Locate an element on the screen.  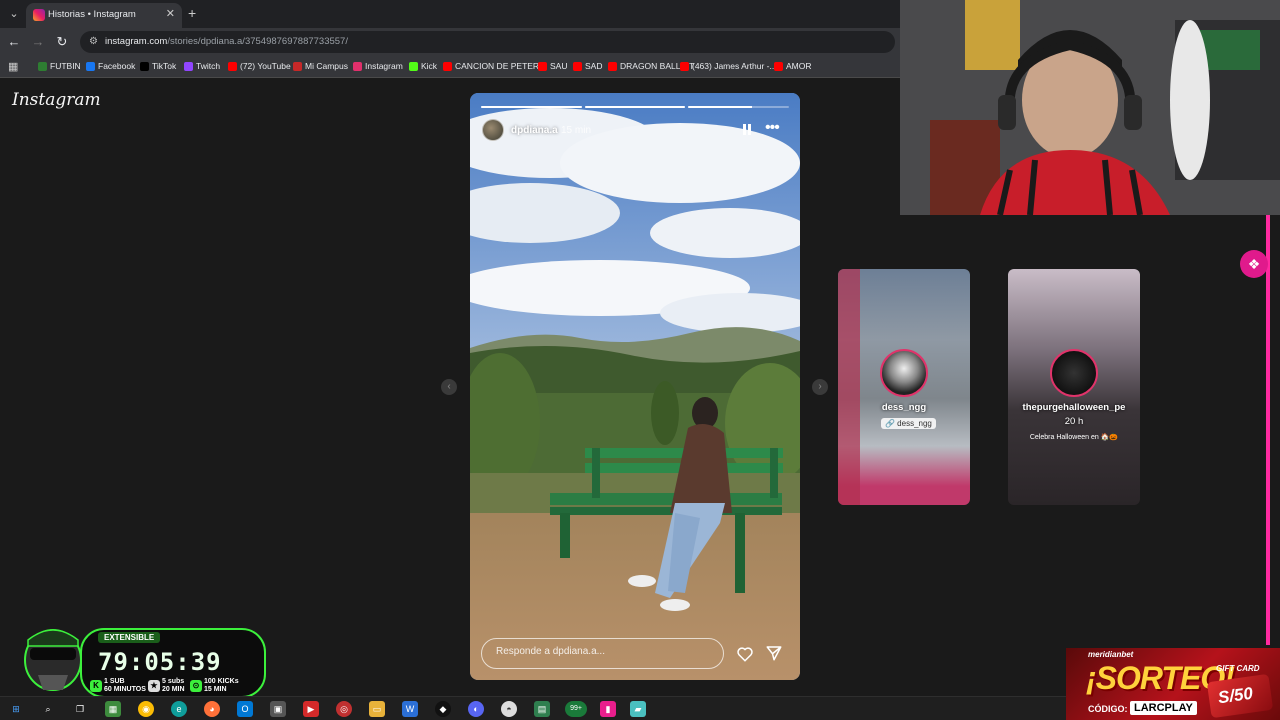
story-reply-field is located at coordinates (602, 653).